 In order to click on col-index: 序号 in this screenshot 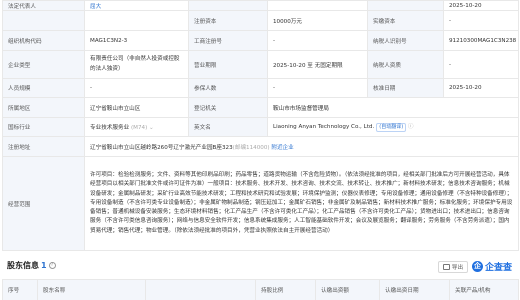, I will do `click(20, 289)`.